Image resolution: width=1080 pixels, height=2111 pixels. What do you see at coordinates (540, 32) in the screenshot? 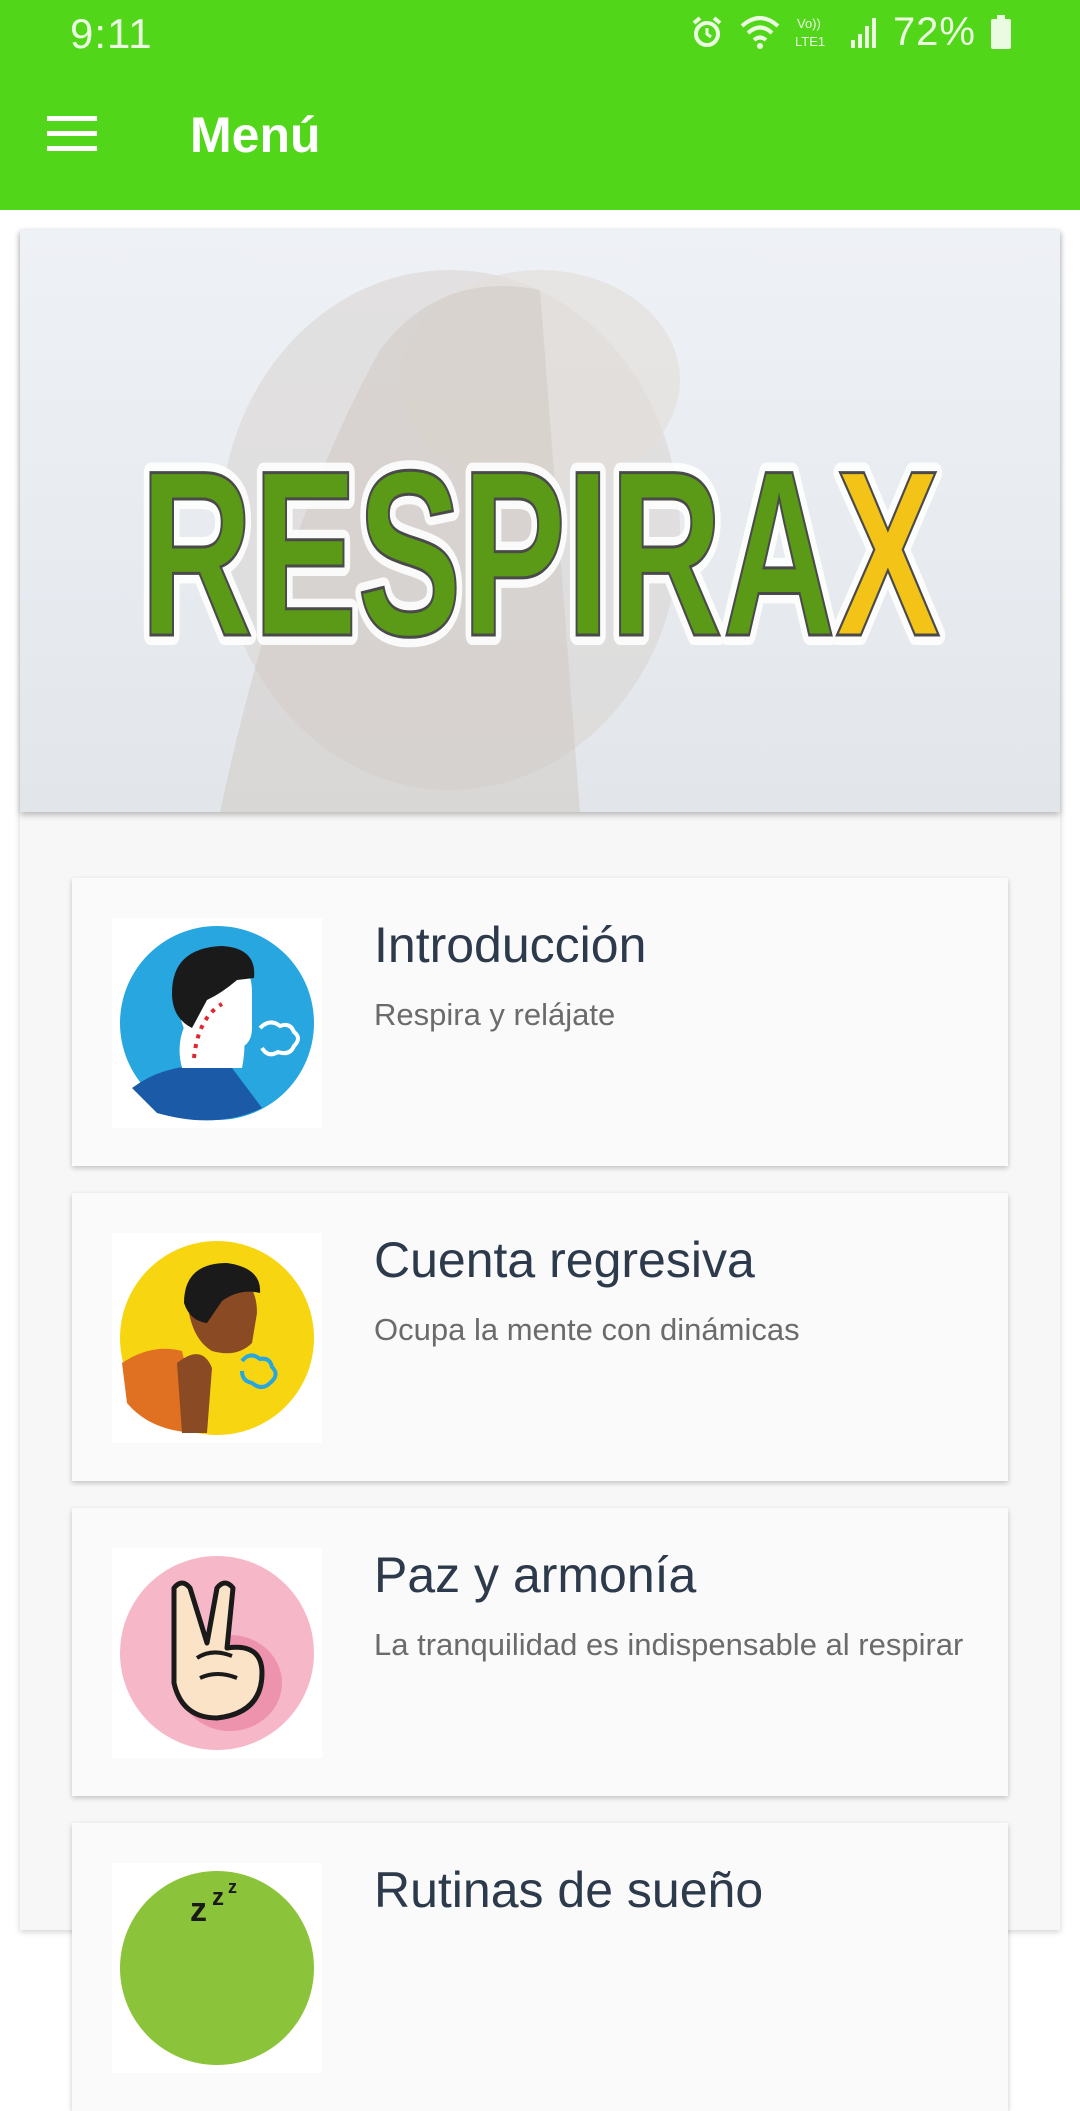
I see `status-bar: 9:11 Vo)) LTE1 72%` at bounding box center [540, 32].